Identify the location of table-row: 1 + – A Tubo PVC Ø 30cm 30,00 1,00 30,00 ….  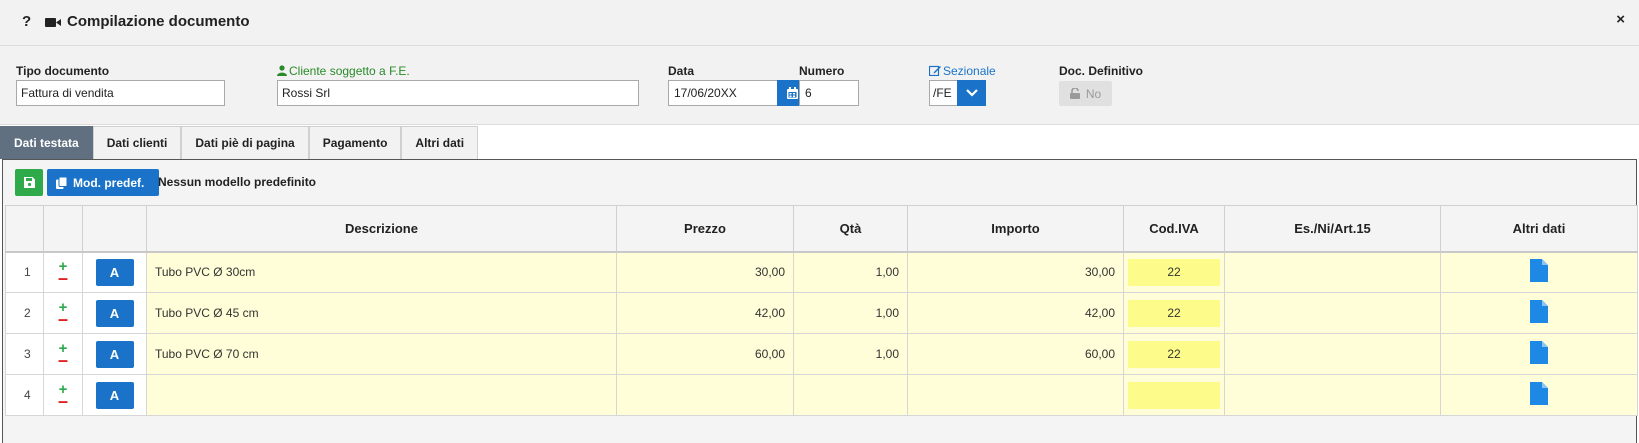
(821, 272).